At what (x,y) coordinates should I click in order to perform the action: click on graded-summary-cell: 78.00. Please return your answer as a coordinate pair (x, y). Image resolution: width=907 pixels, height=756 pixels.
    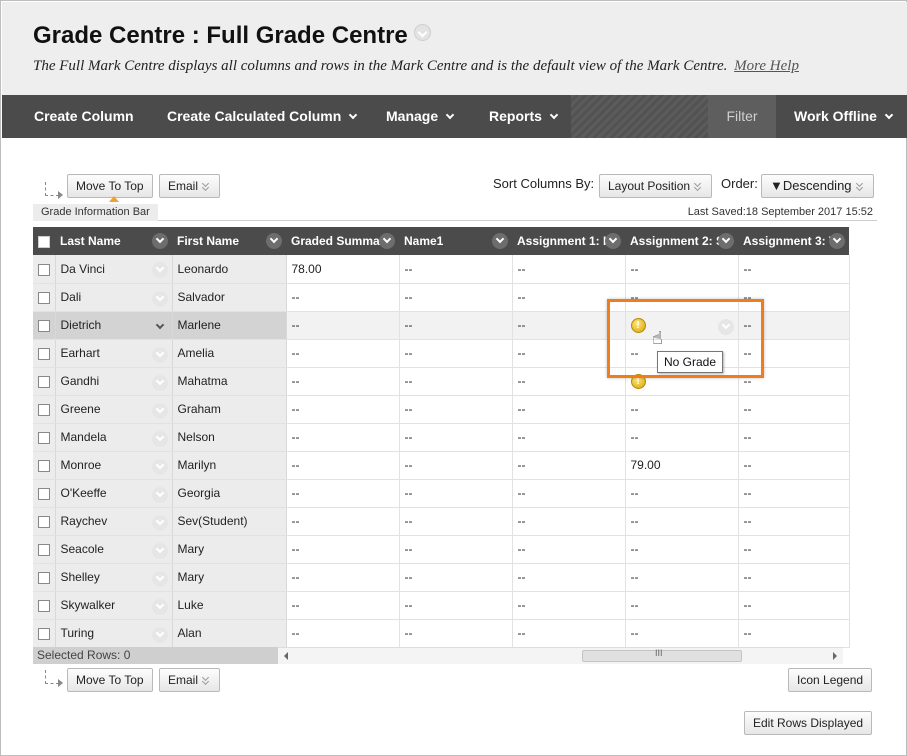
    Looking at the image, I should click on (343, 269).